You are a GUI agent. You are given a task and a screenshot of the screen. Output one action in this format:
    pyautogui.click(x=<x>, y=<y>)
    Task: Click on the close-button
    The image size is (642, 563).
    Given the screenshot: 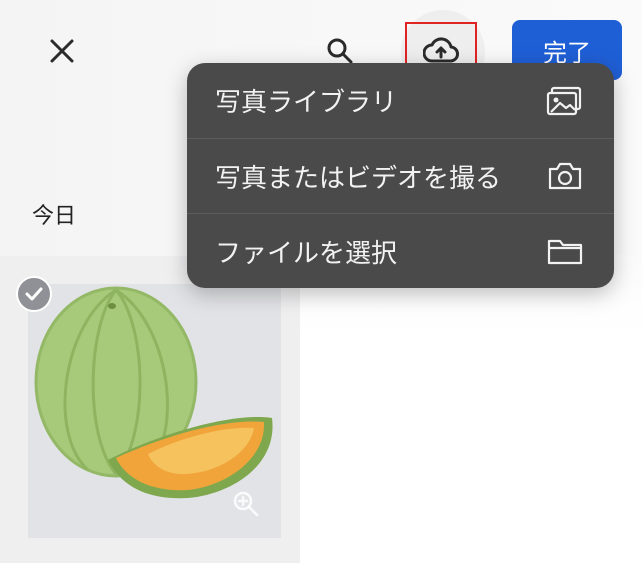 What is the action you would take?
    pyautogui.click(x=62, y=51)
    